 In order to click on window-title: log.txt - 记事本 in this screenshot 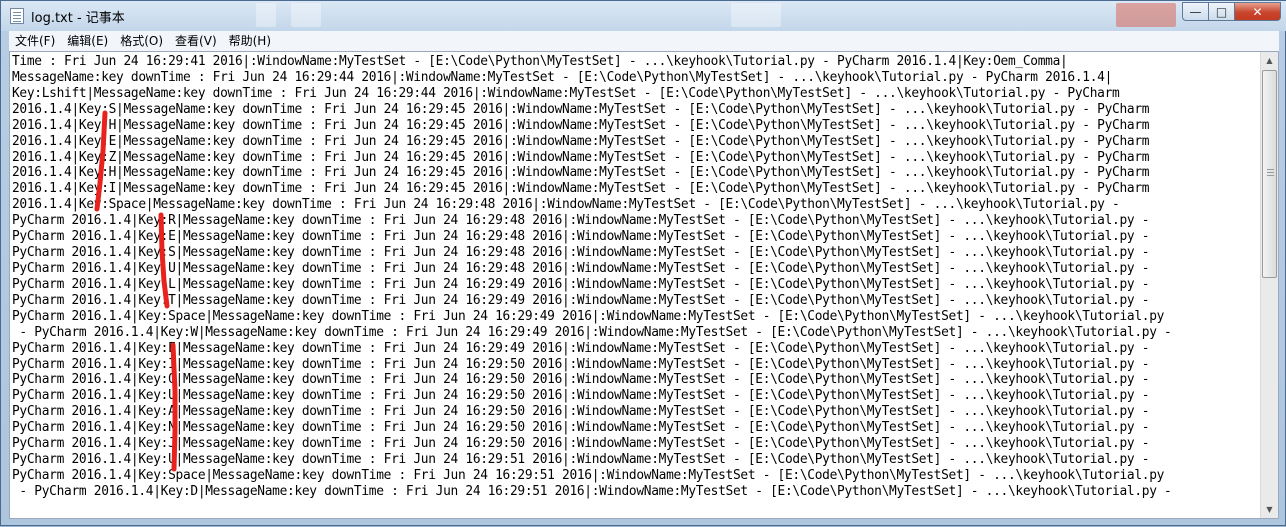, I will do `click(78, 18)`.